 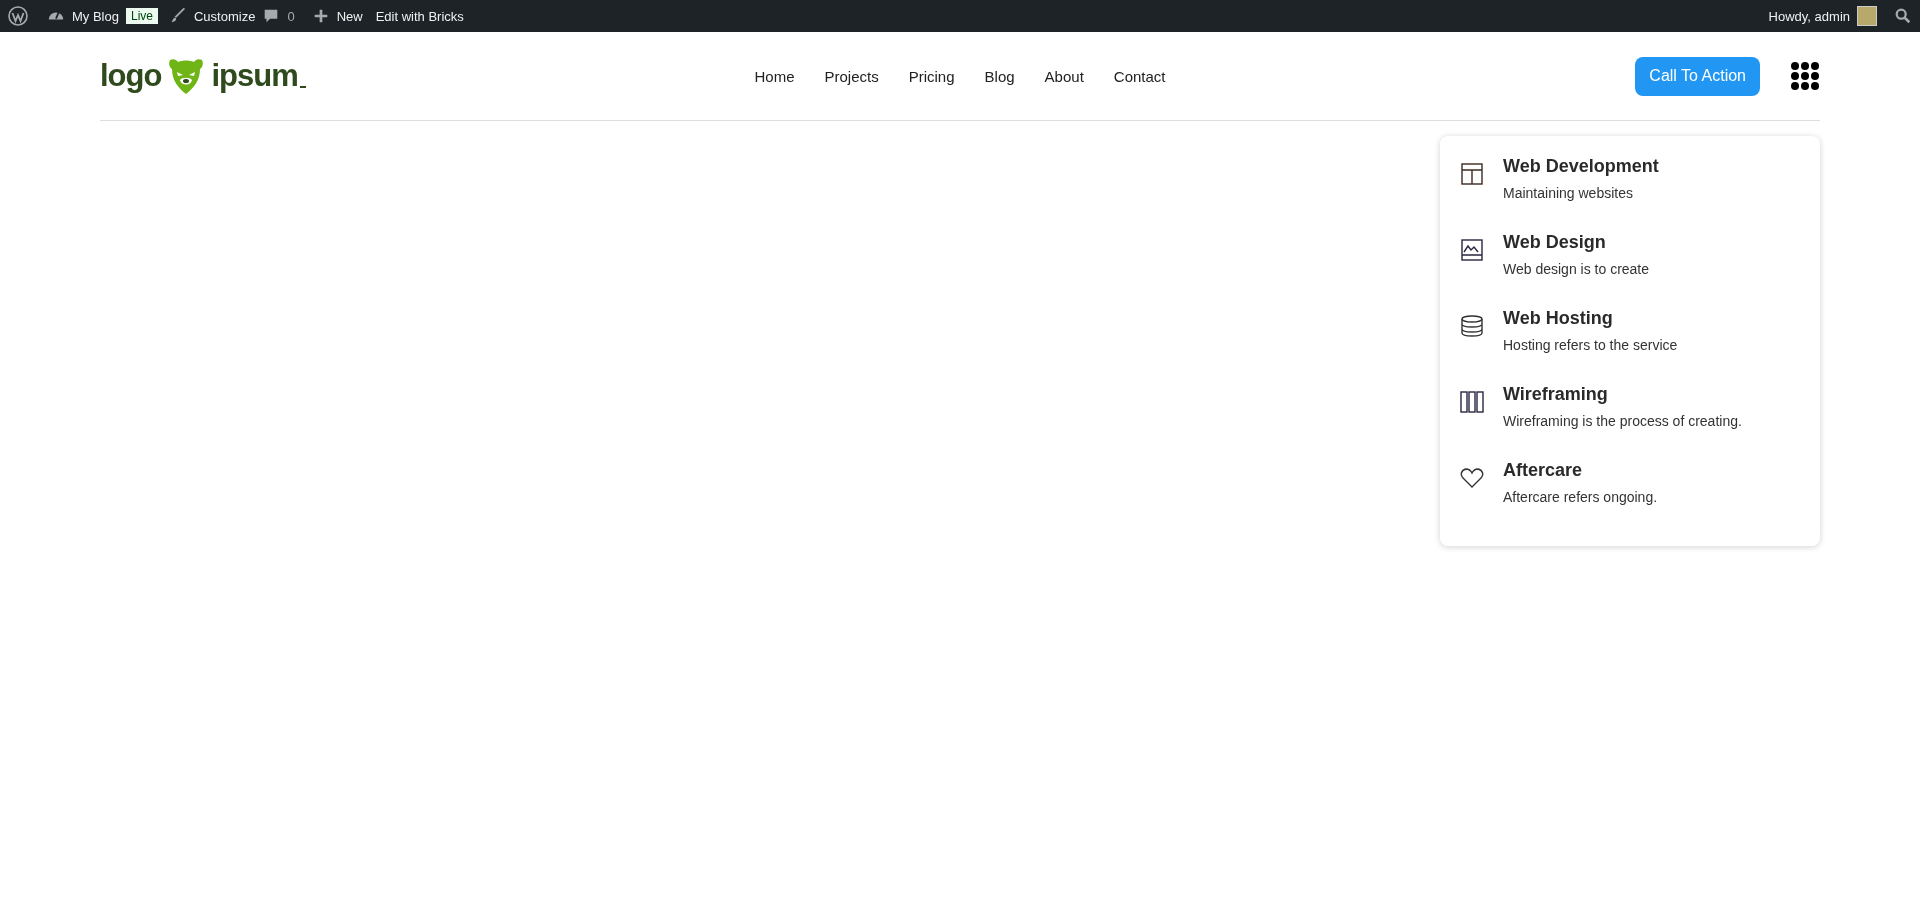 What do you see at coordinates (141, 16) in the screenshot?
I see `live-badge: Live` at bounding box center [141, 16].